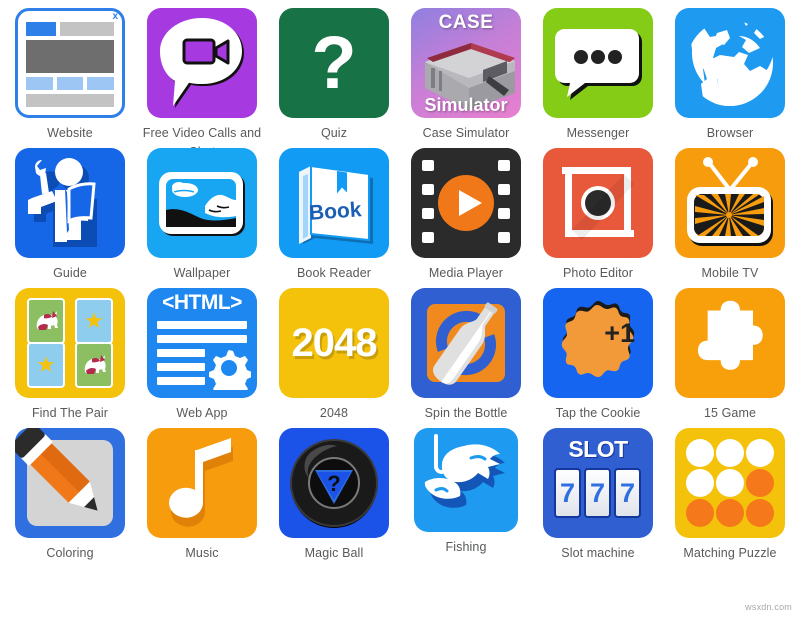 Image resolution: width=800 pixels, height=617 pixels. Describe the element at coordinates (334, 413) in the screenshot. I see `app-label: 2048` at that location.